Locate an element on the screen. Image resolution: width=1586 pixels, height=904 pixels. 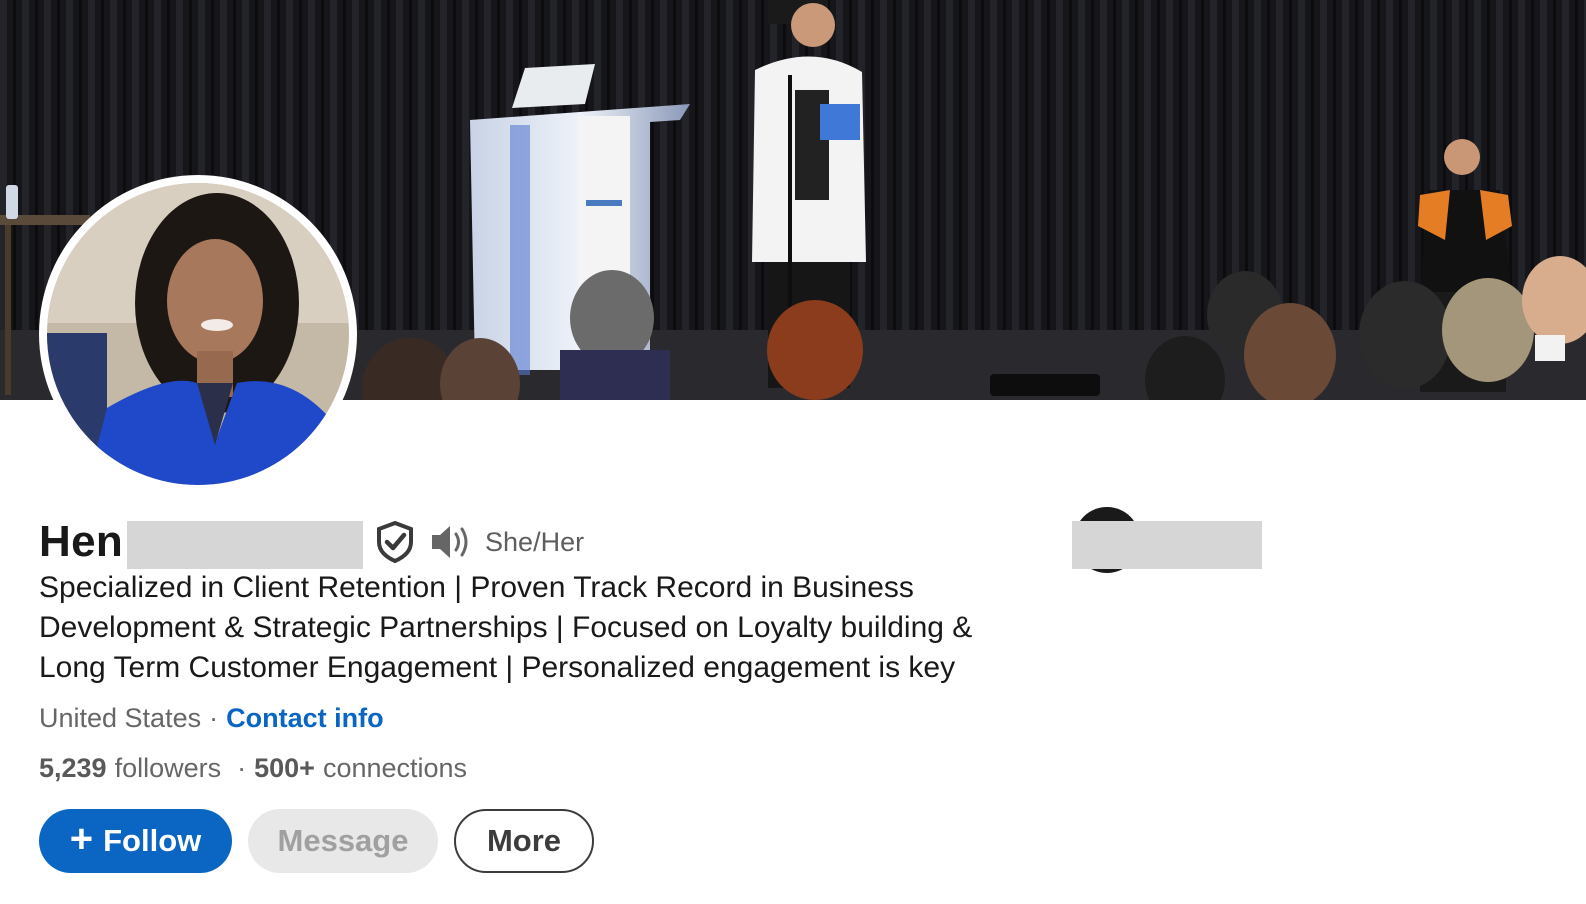
name-redaction is located at coordinates (245, 545).